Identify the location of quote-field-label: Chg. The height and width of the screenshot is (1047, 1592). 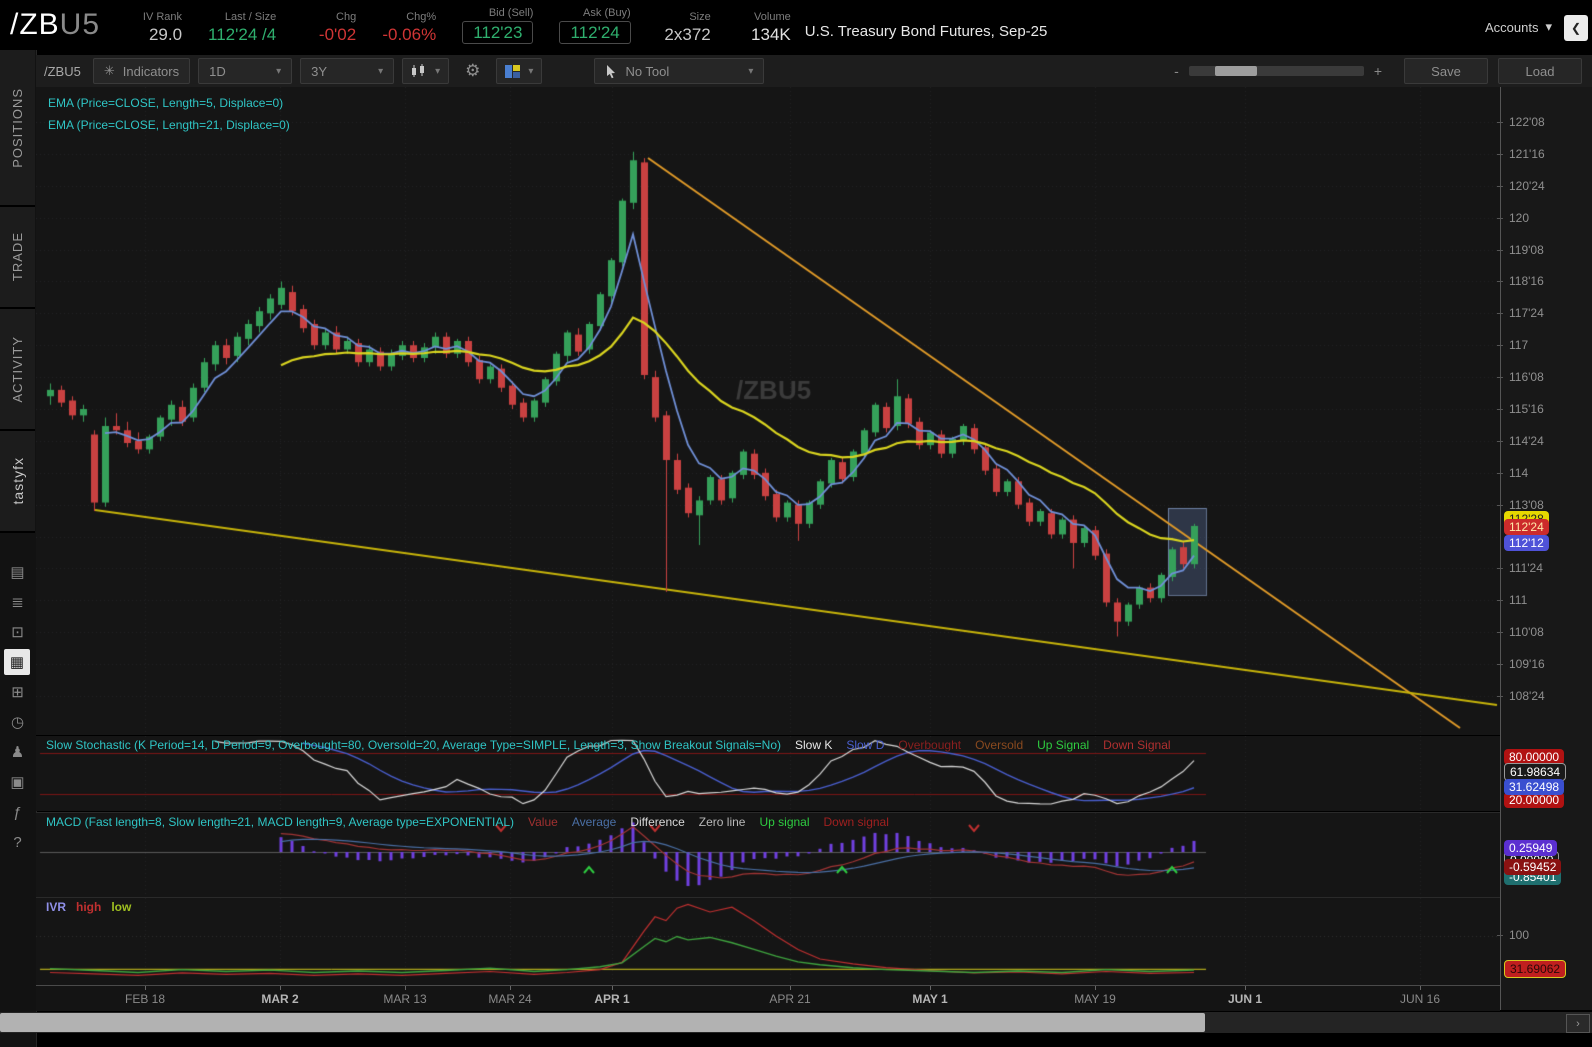
(346, 16).